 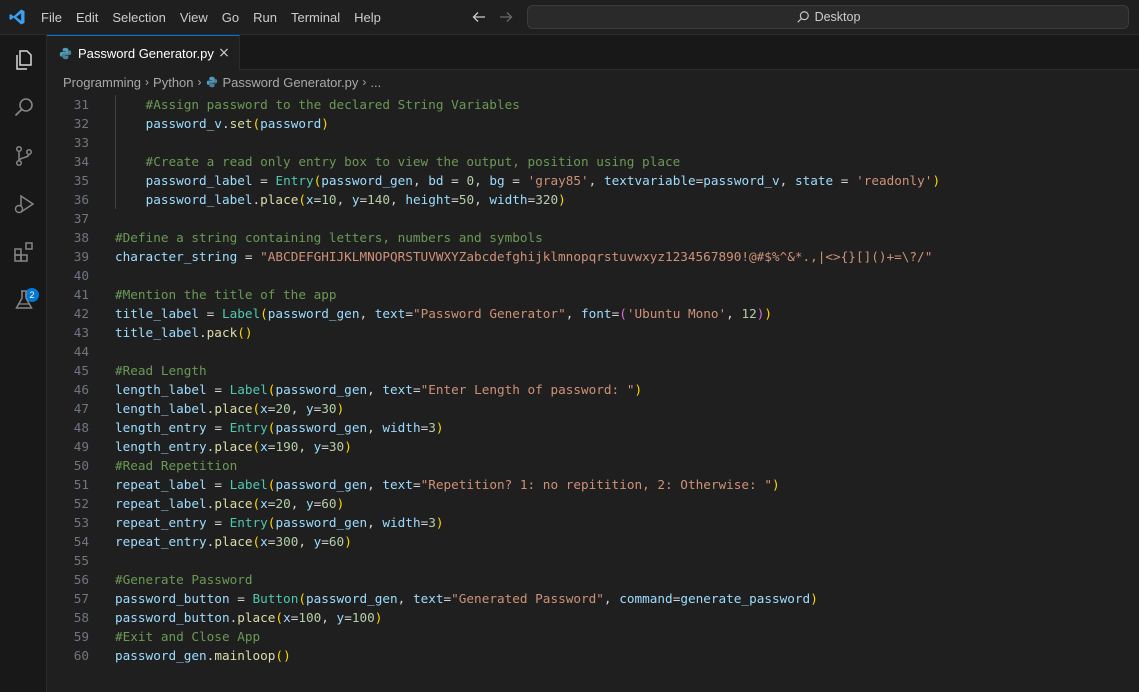 I want to click on code-line: 59 #Exit and Close App, so click(x=593, y=636).